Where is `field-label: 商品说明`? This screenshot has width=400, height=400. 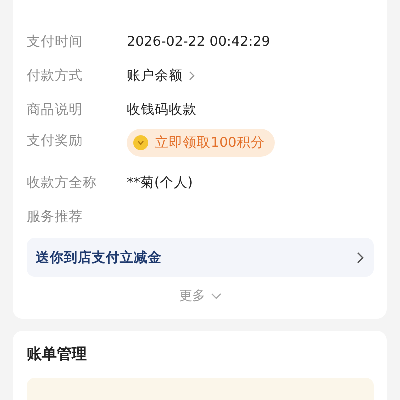 field-label: 商品说明 is located at coordinates (55, 110).